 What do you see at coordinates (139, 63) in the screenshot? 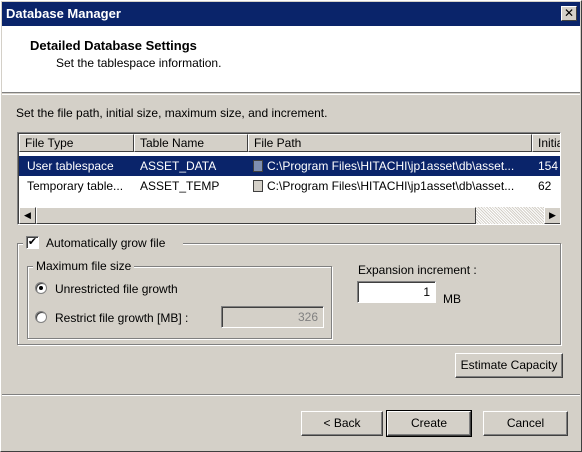
I see `page-subtitle: Set the tablespace information.` at bounding box center [139, 63].